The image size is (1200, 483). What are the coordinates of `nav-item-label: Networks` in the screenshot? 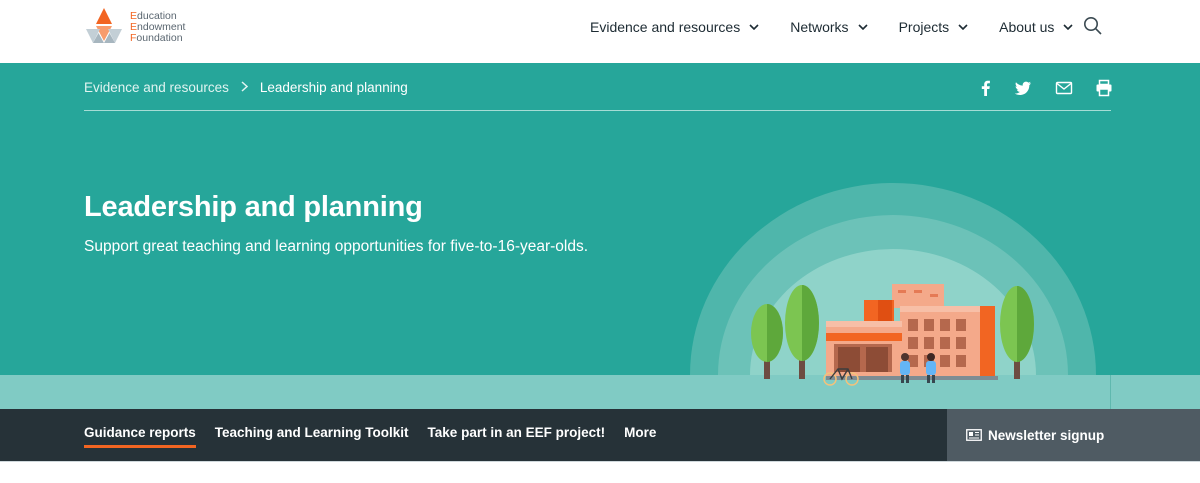 It's located at (819, 27).